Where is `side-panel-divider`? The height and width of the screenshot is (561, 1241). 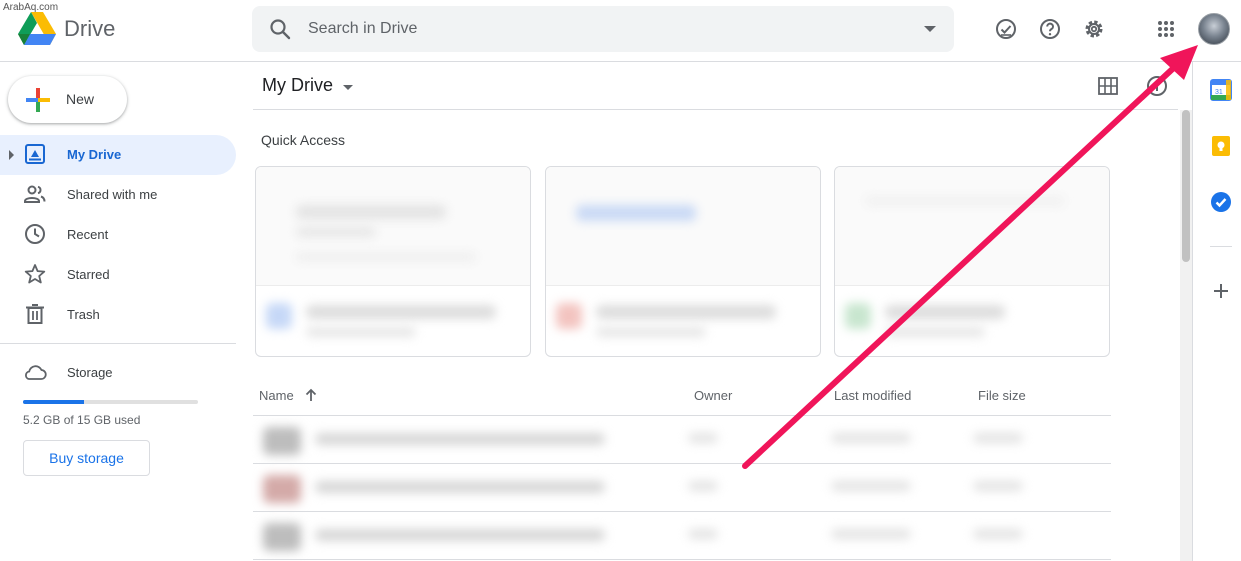
side-panel-divider is located at coordinates (1221, 246).